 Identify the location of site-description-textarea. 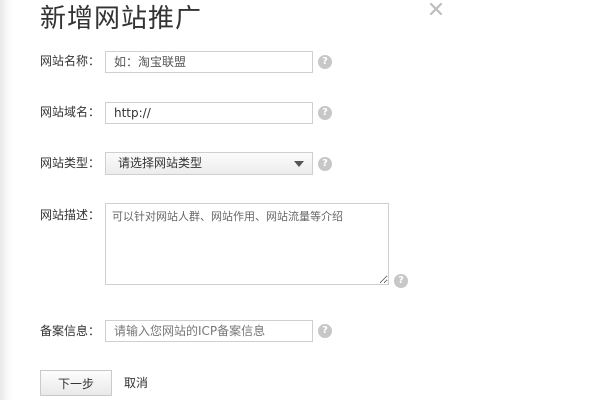
(247, 244).